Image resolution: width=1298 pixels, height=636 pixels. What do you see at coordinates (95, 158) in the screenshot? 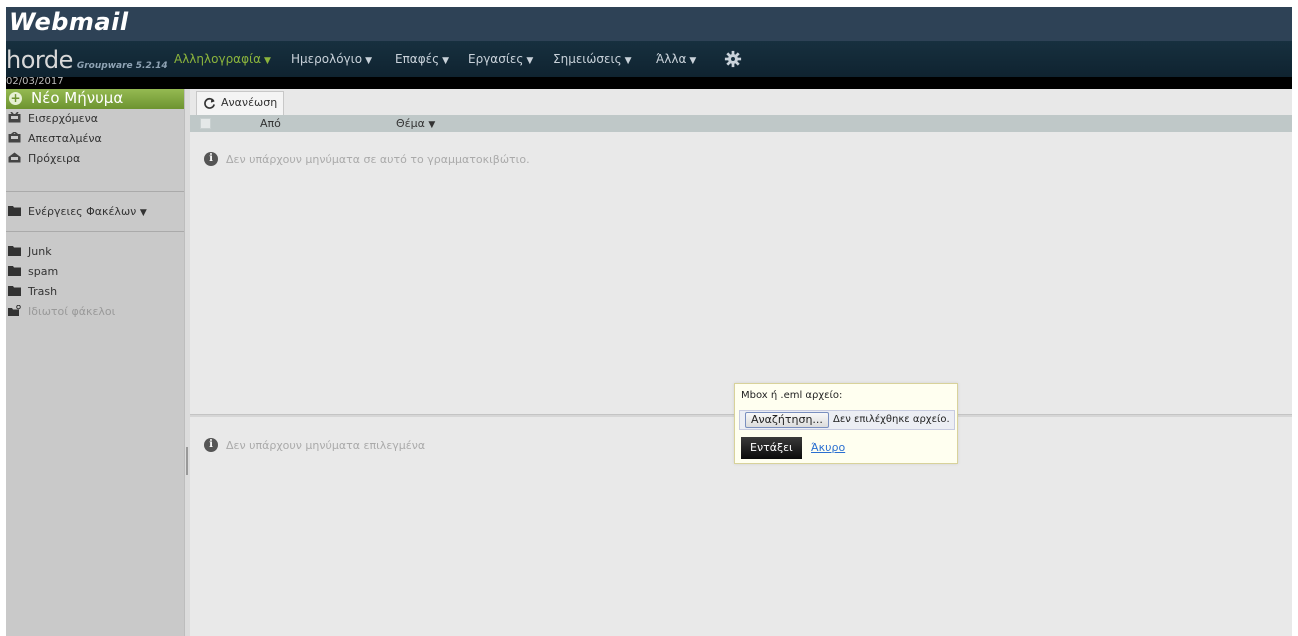
I see `folder-drafts: Πρόχειρα` at bounding box center [95, 158].